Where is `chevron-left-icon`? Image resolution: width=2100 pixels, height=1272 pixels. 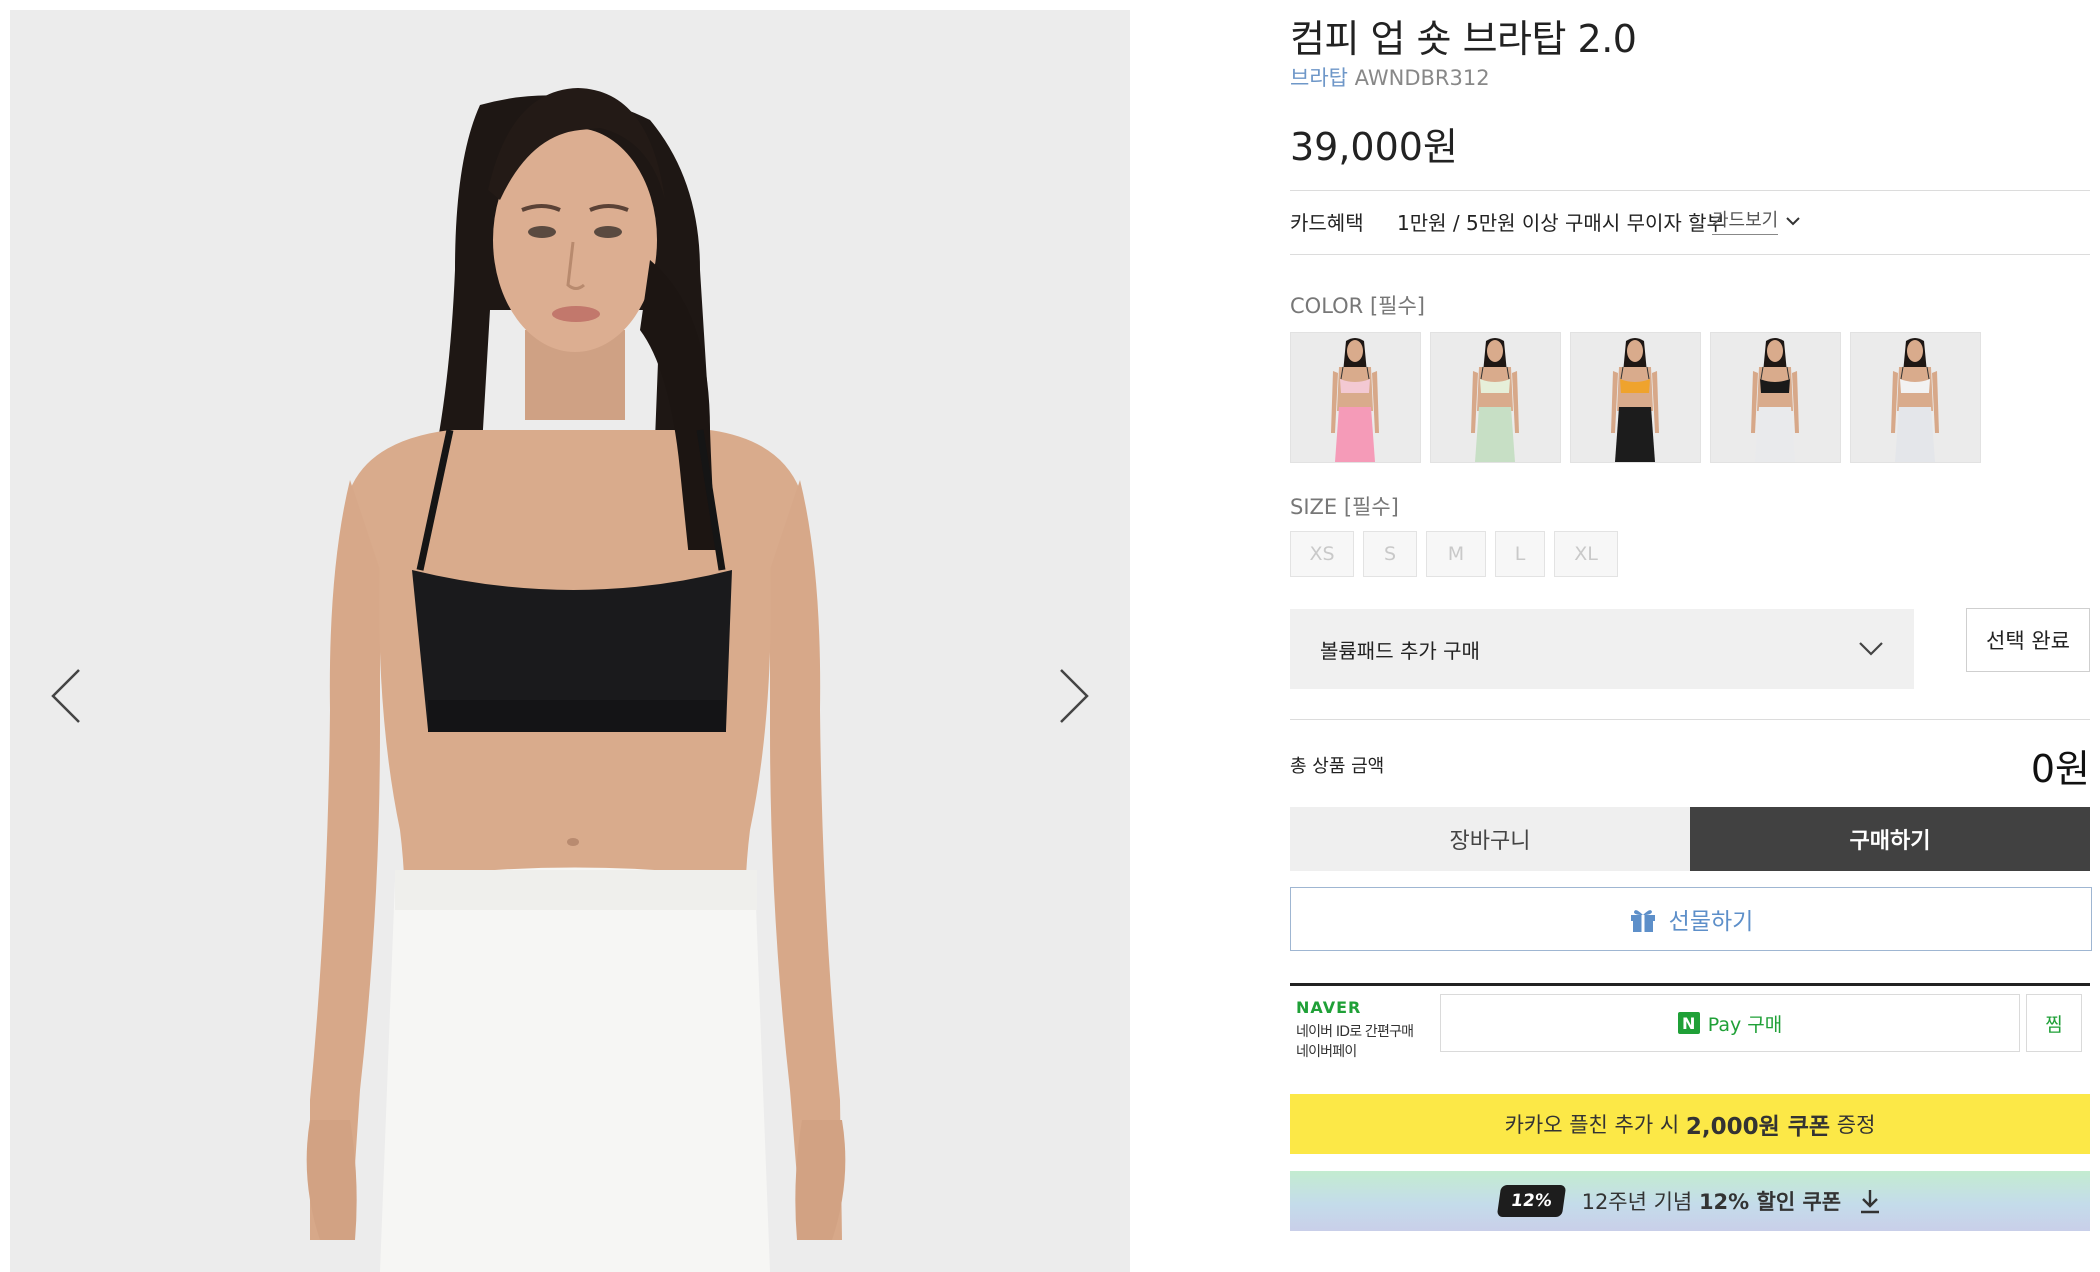
chevron-left-icon is located at coordinates (65, 696).